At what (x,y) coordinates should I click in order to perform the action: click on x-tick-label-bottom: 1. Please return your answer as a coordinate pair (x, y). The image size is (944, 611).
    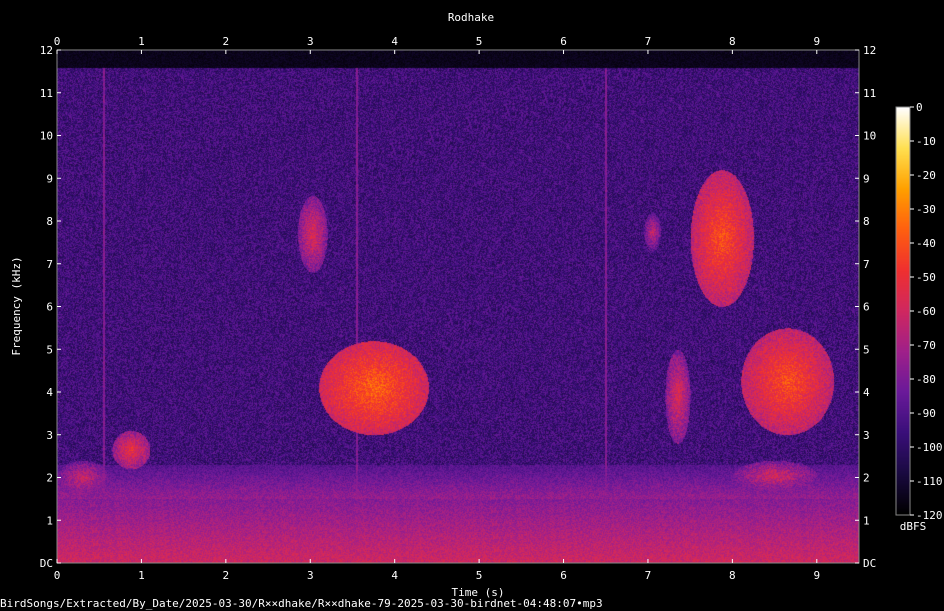
    Looking at the image, I should click on (141, 575).